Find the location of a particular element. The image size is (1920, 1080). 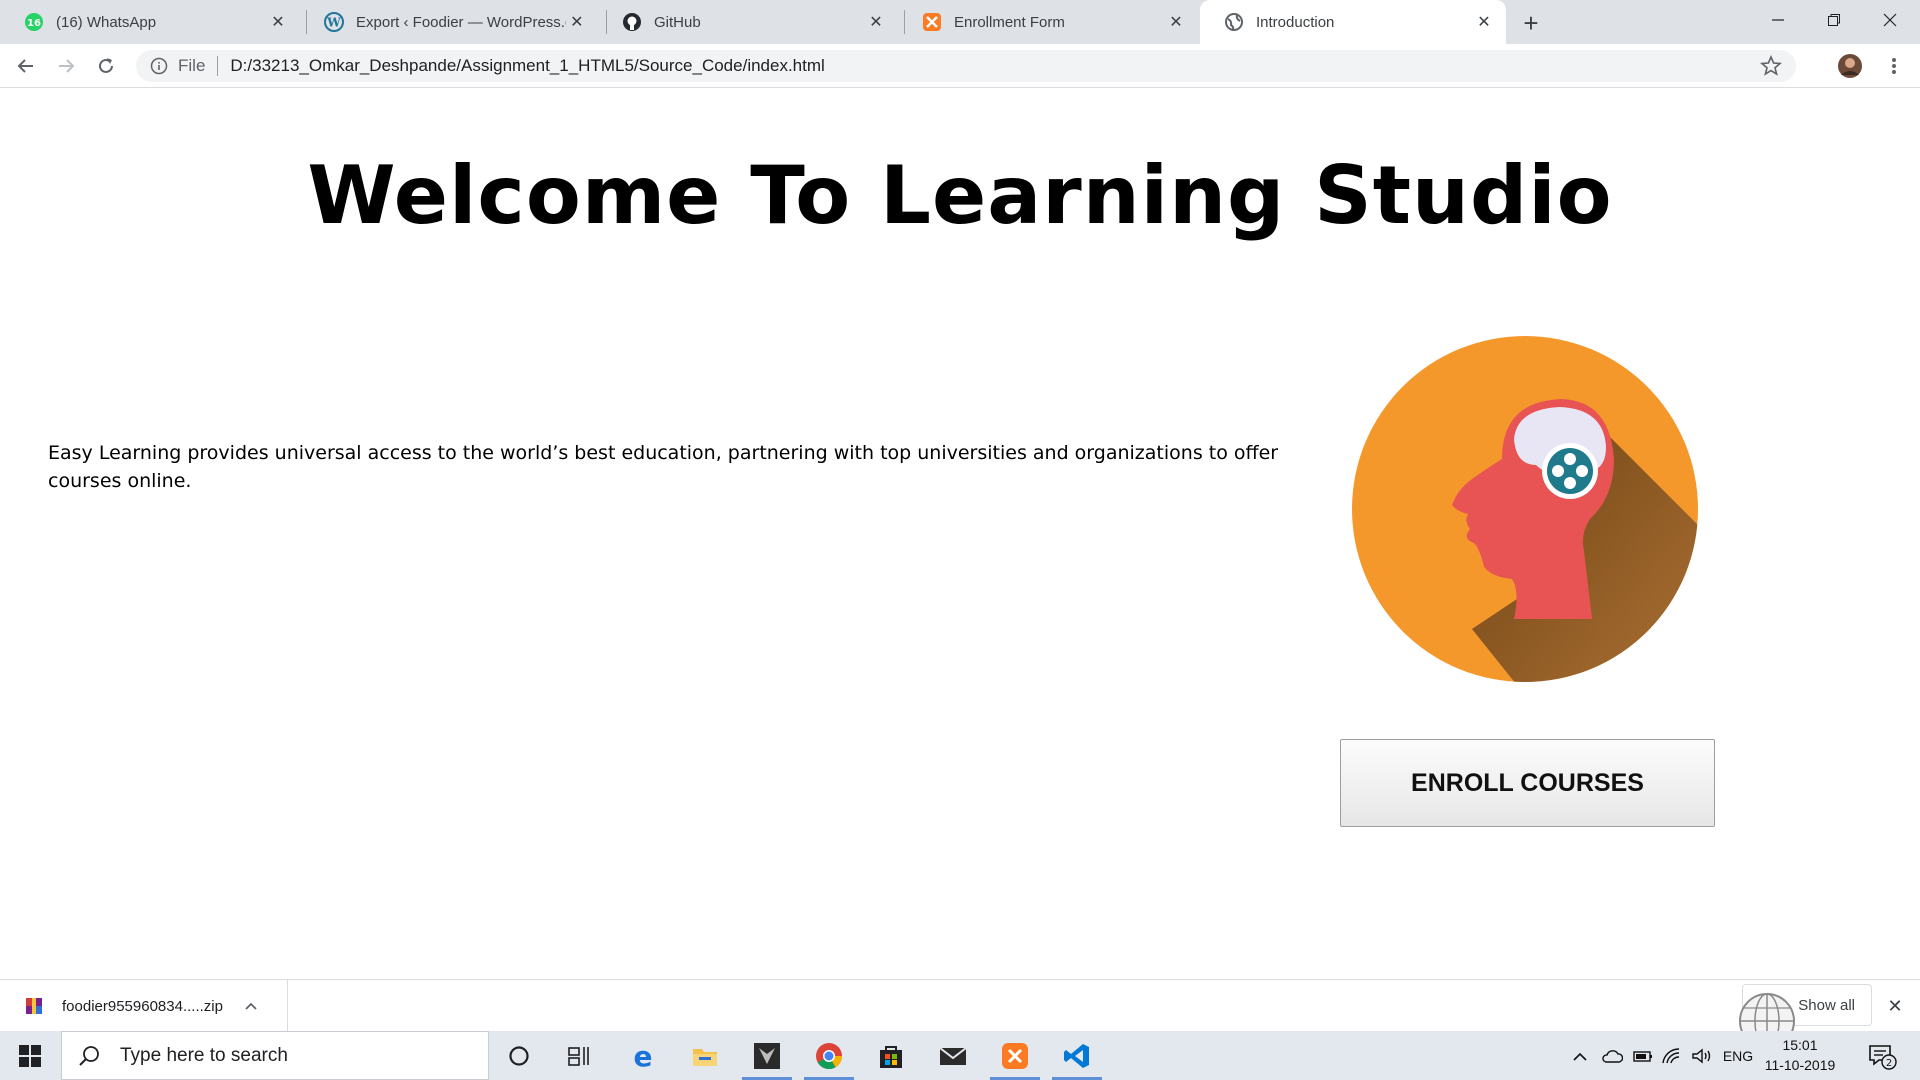

enroll-courses-button: ENROLL COURSES is located at coordinates (1527, 783).